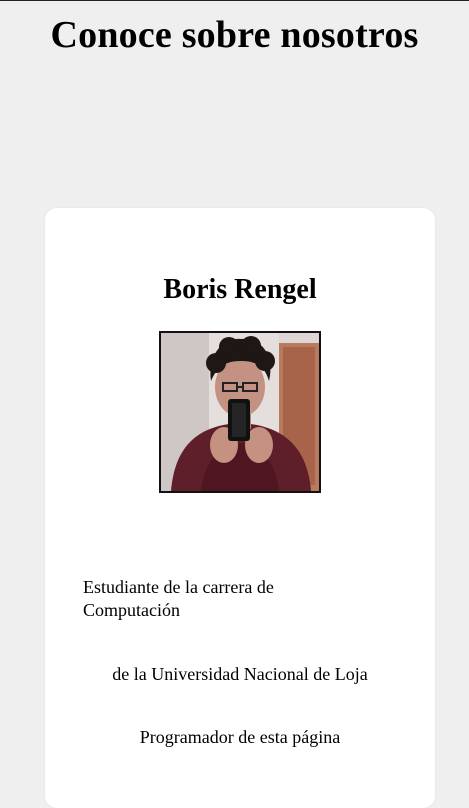 The image size is (469, 808). I want to click on profile-photo-image, so click(240, 412).